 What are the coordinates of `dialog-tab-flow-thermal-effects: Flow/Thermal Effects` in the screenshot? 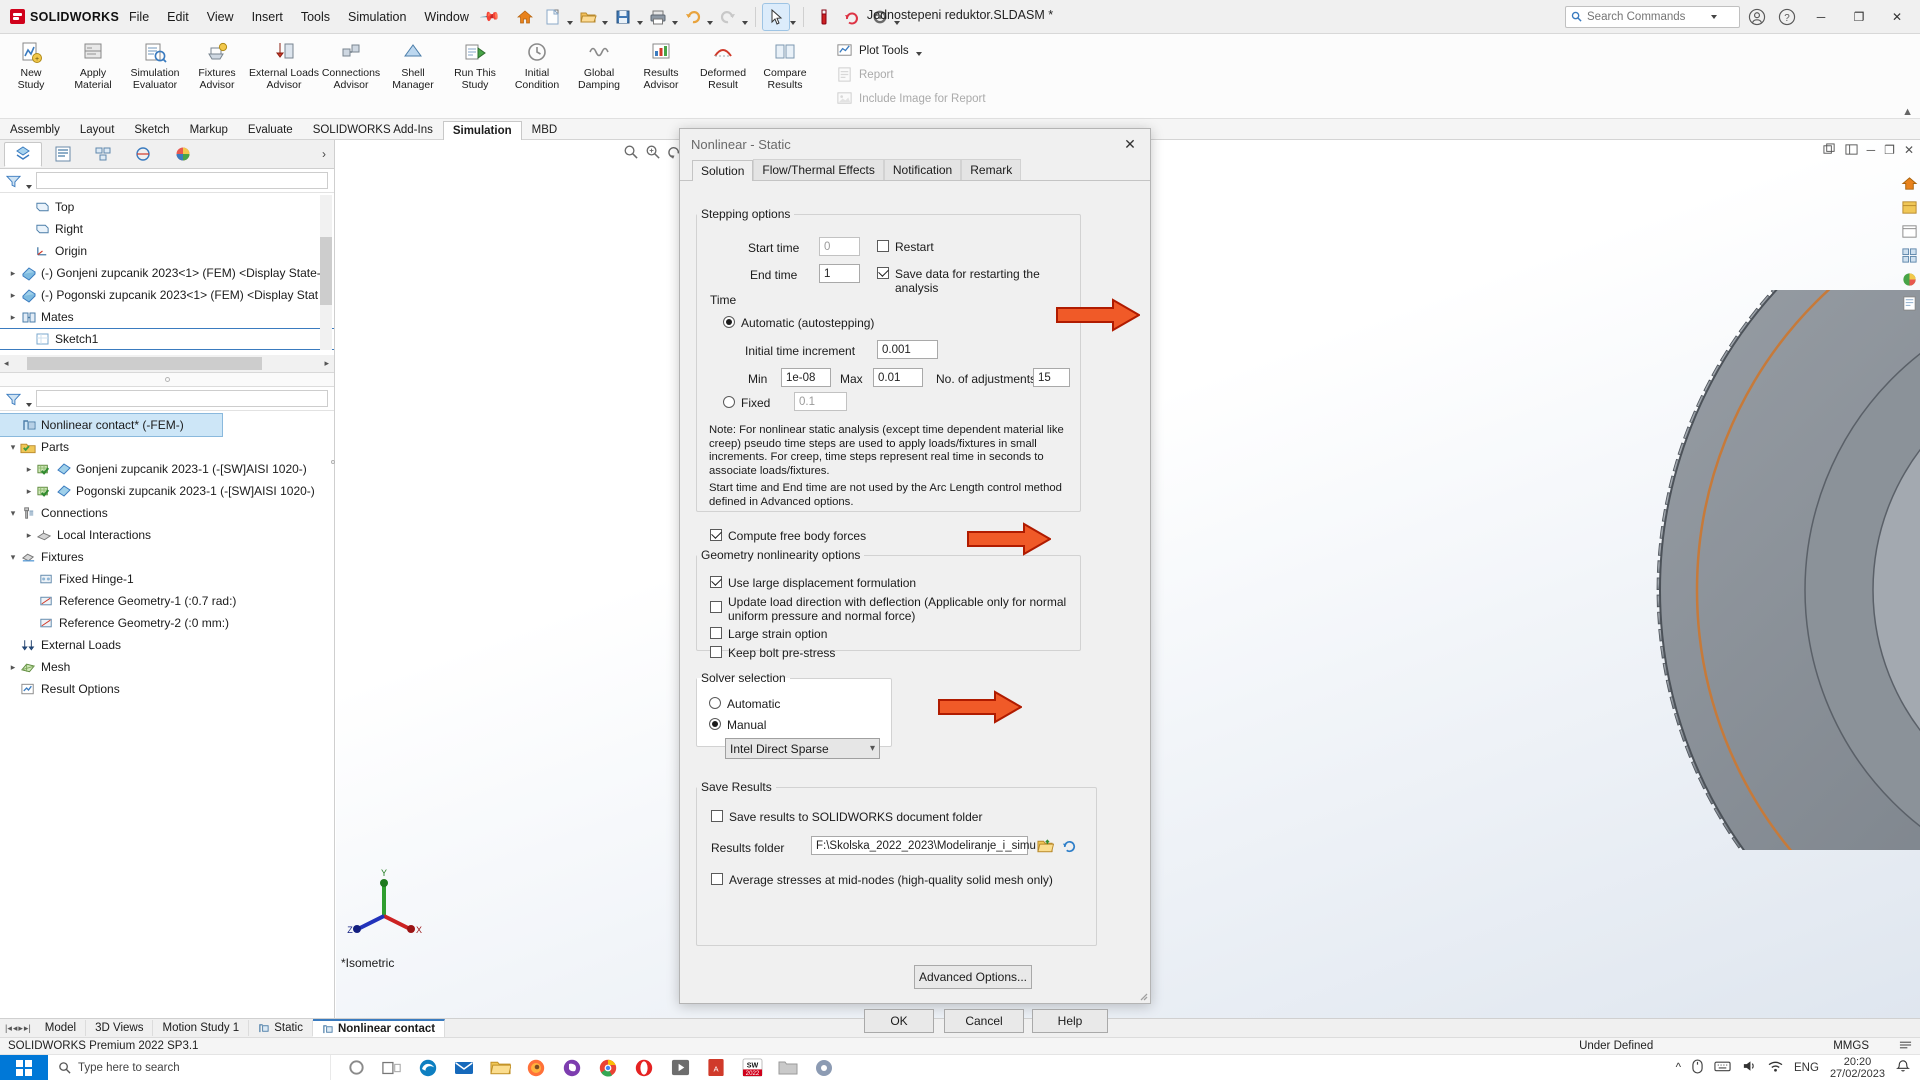 It's located at (818, 169).